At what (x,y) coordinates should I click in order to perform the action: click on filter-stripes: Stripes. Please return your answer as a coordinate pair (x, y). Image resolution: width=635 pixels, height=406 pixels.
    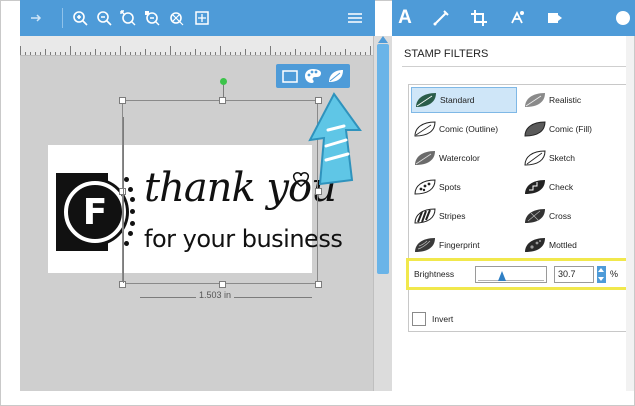
    Looking at the image, I should click on (464, 216).